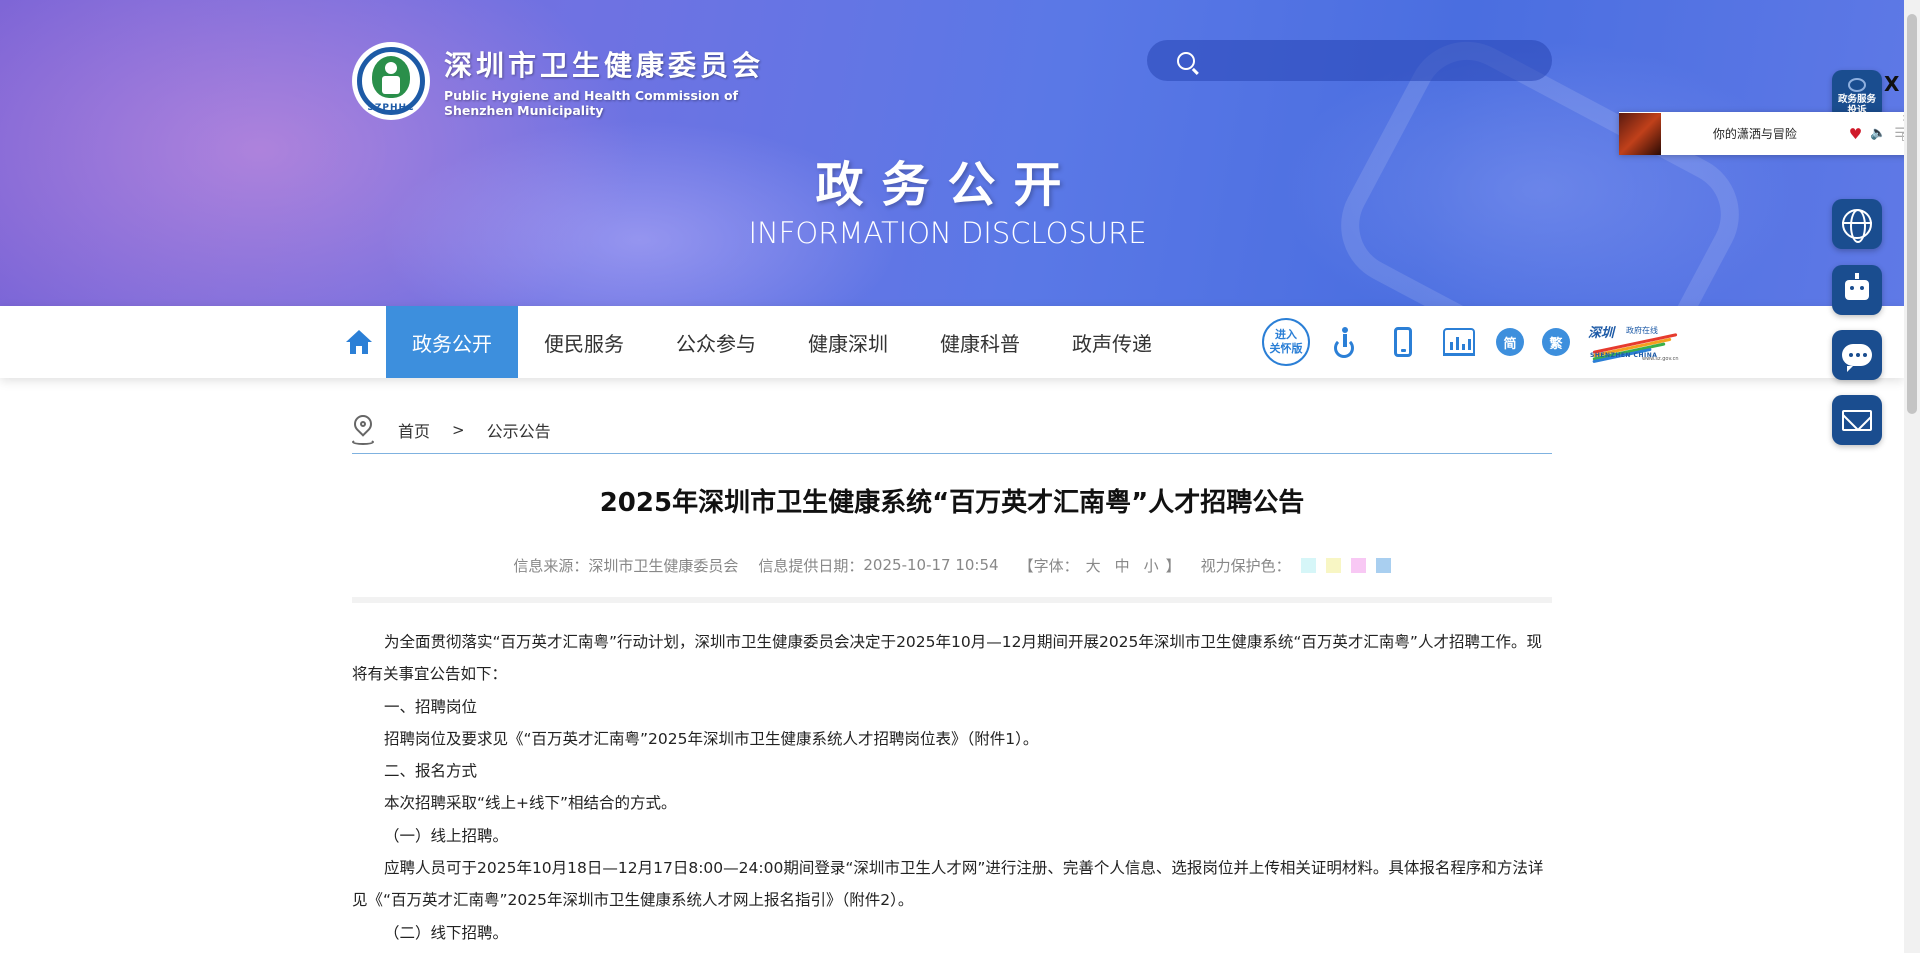  Describe the element at coordinates (980, 342) in the screenshot. I see `nav-item-health-science: 健康科普` at that location.